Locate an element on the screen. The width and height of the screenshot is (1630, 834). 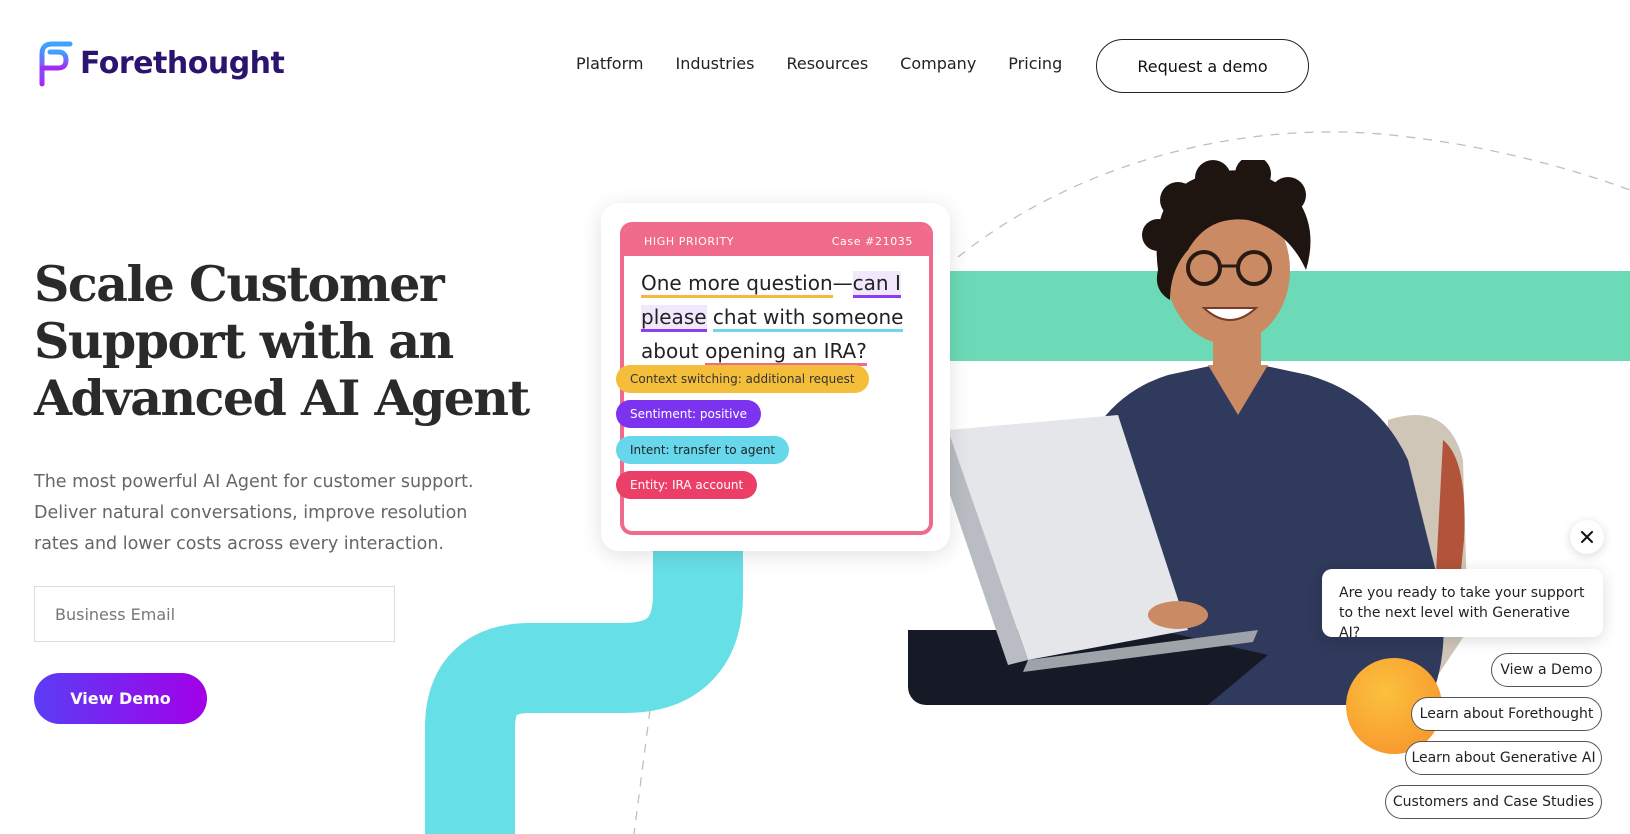
business-email-input is located at coordinates (214, 614).